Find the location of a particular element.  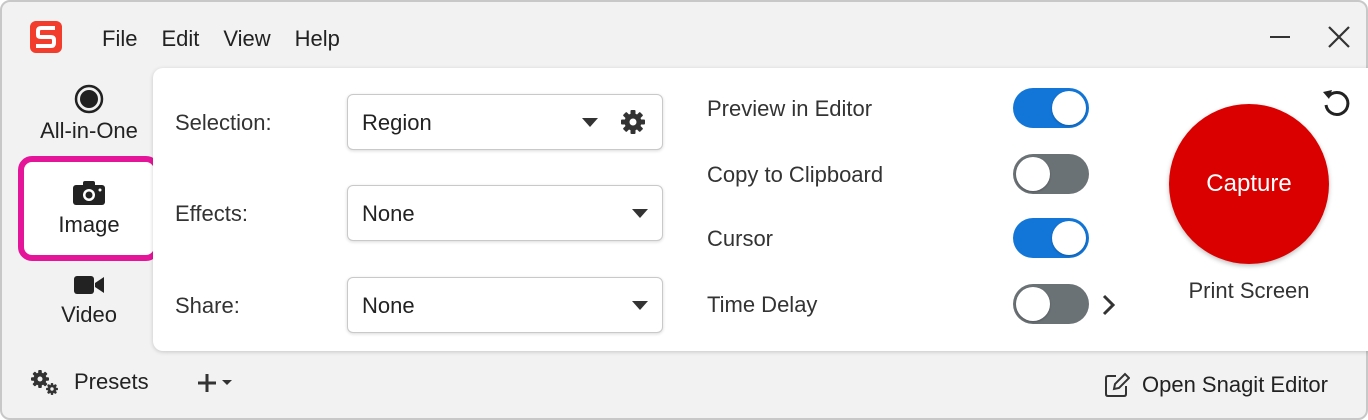

time-delay-toggle is located at coordinates (1051, 304).